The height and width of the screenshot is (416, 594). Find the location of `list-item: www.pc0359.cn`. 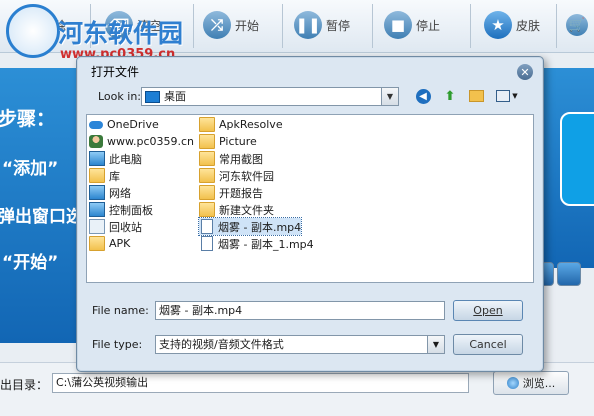

list-item: www.pc0359.cn is located at coordinates (141, 141).